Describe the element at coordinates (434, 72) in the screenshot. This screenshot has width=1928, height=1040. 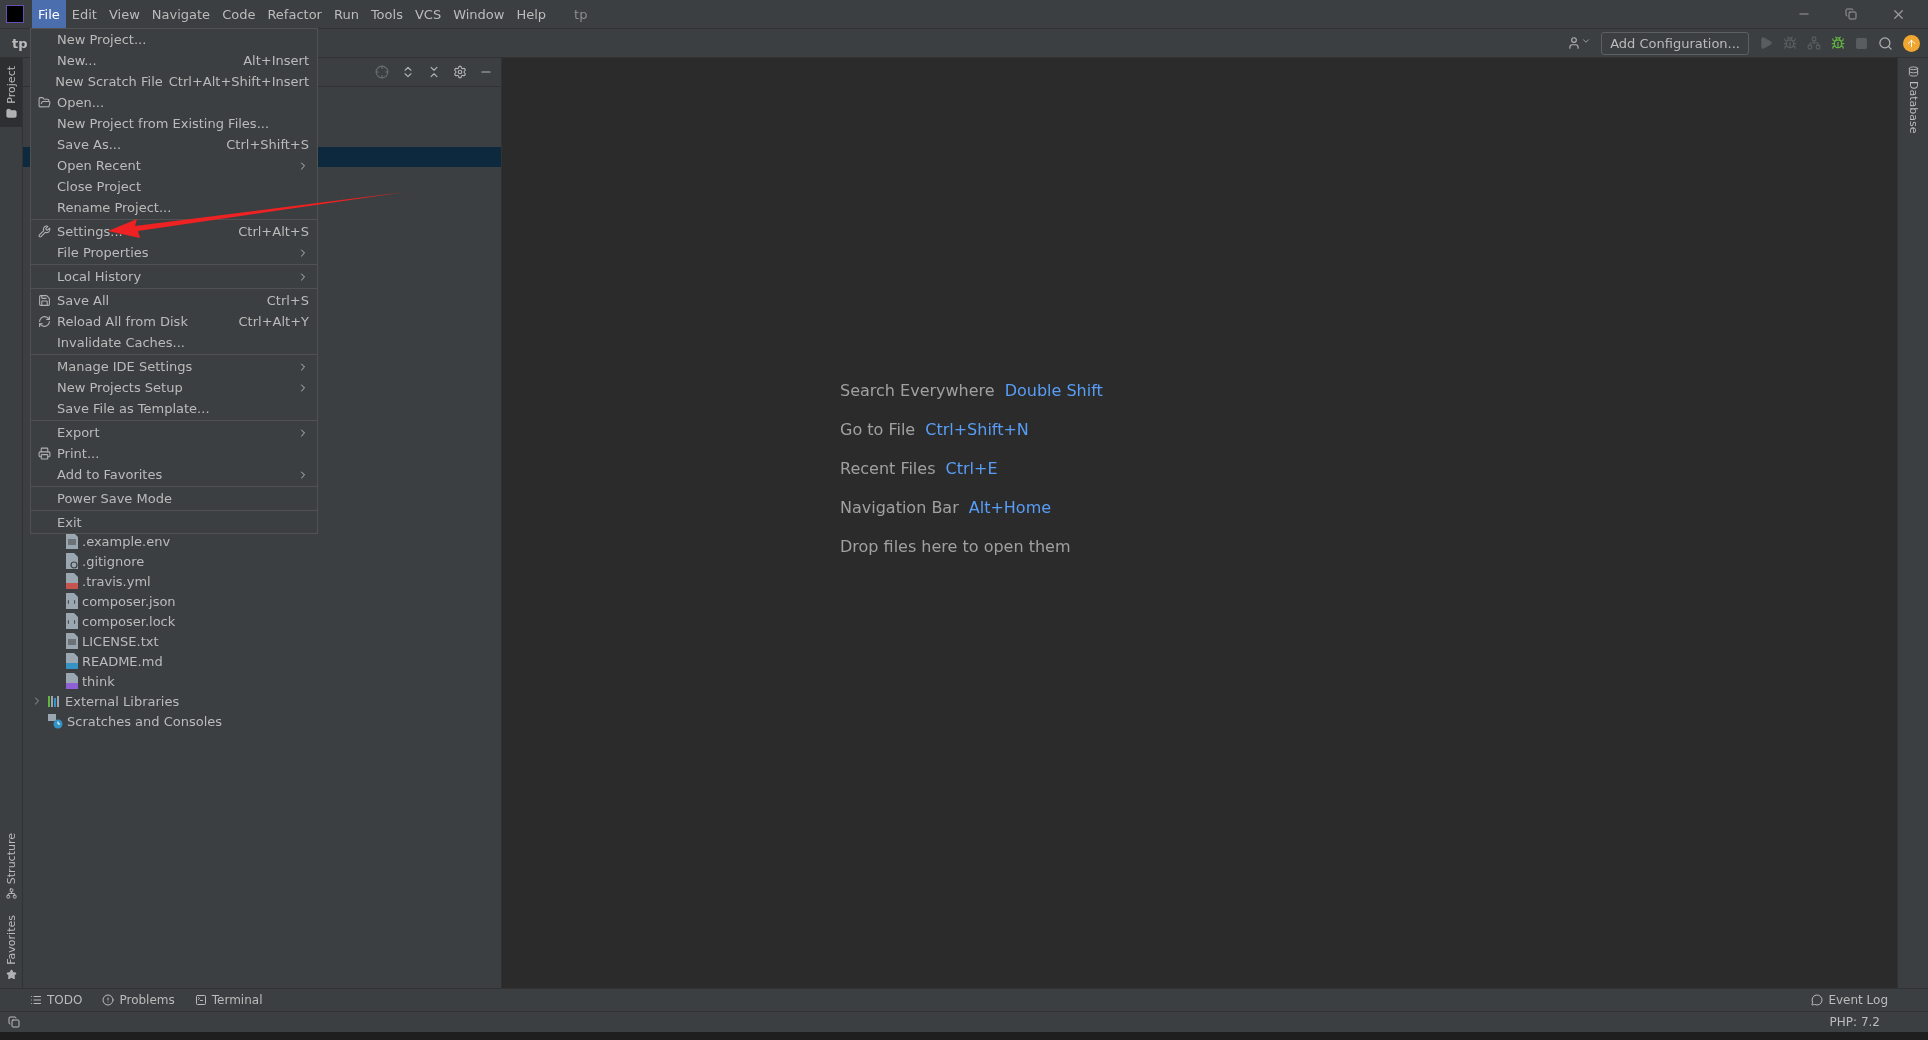
I see `collapse-all-icon` at that location.